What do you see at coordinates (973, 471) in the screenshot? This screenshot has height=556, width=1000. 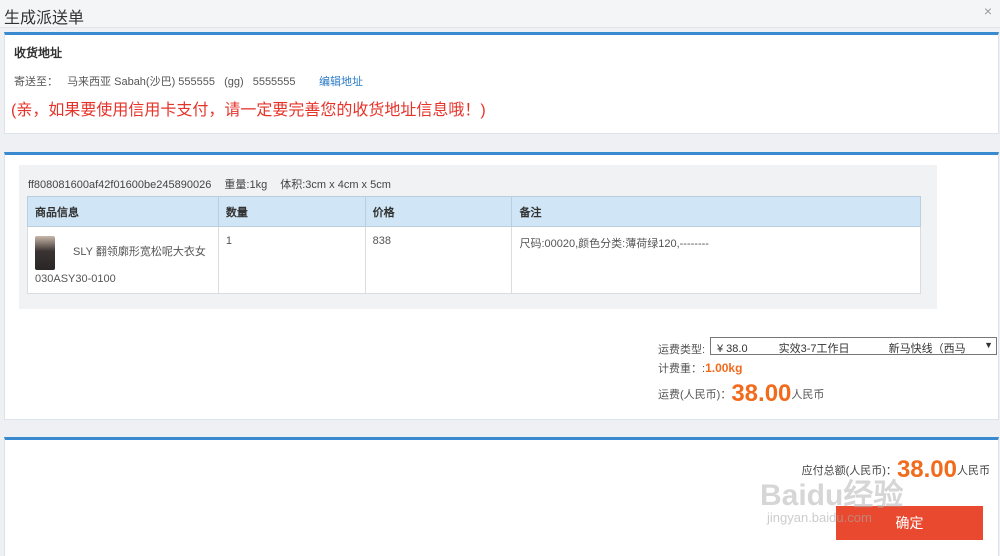 I see `total-unit: 人民币` at bounding box center [973, 471].